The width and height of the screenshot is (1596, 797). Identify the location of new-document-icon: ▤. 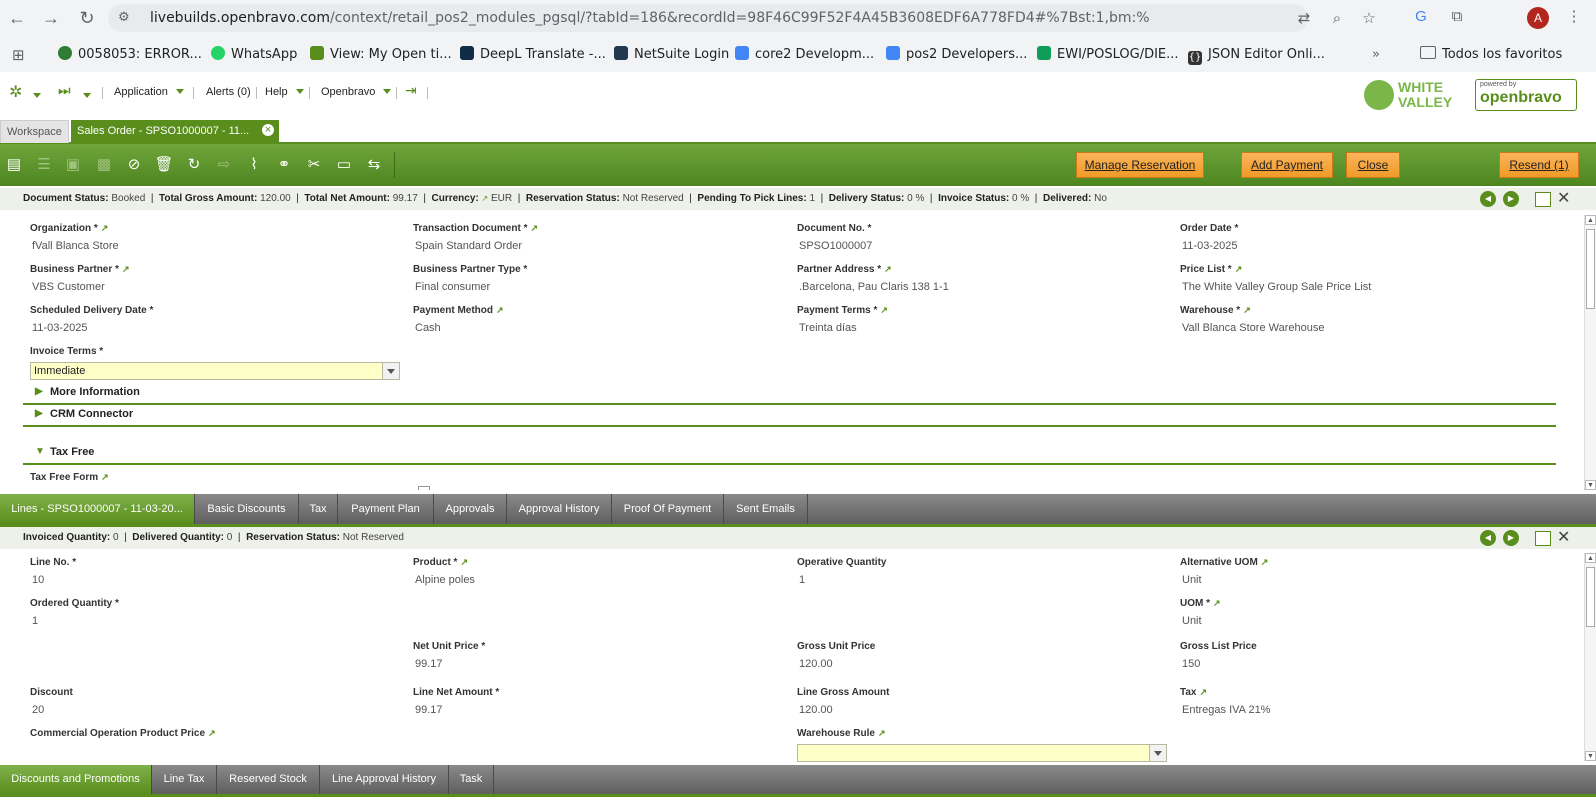
(14, 165).